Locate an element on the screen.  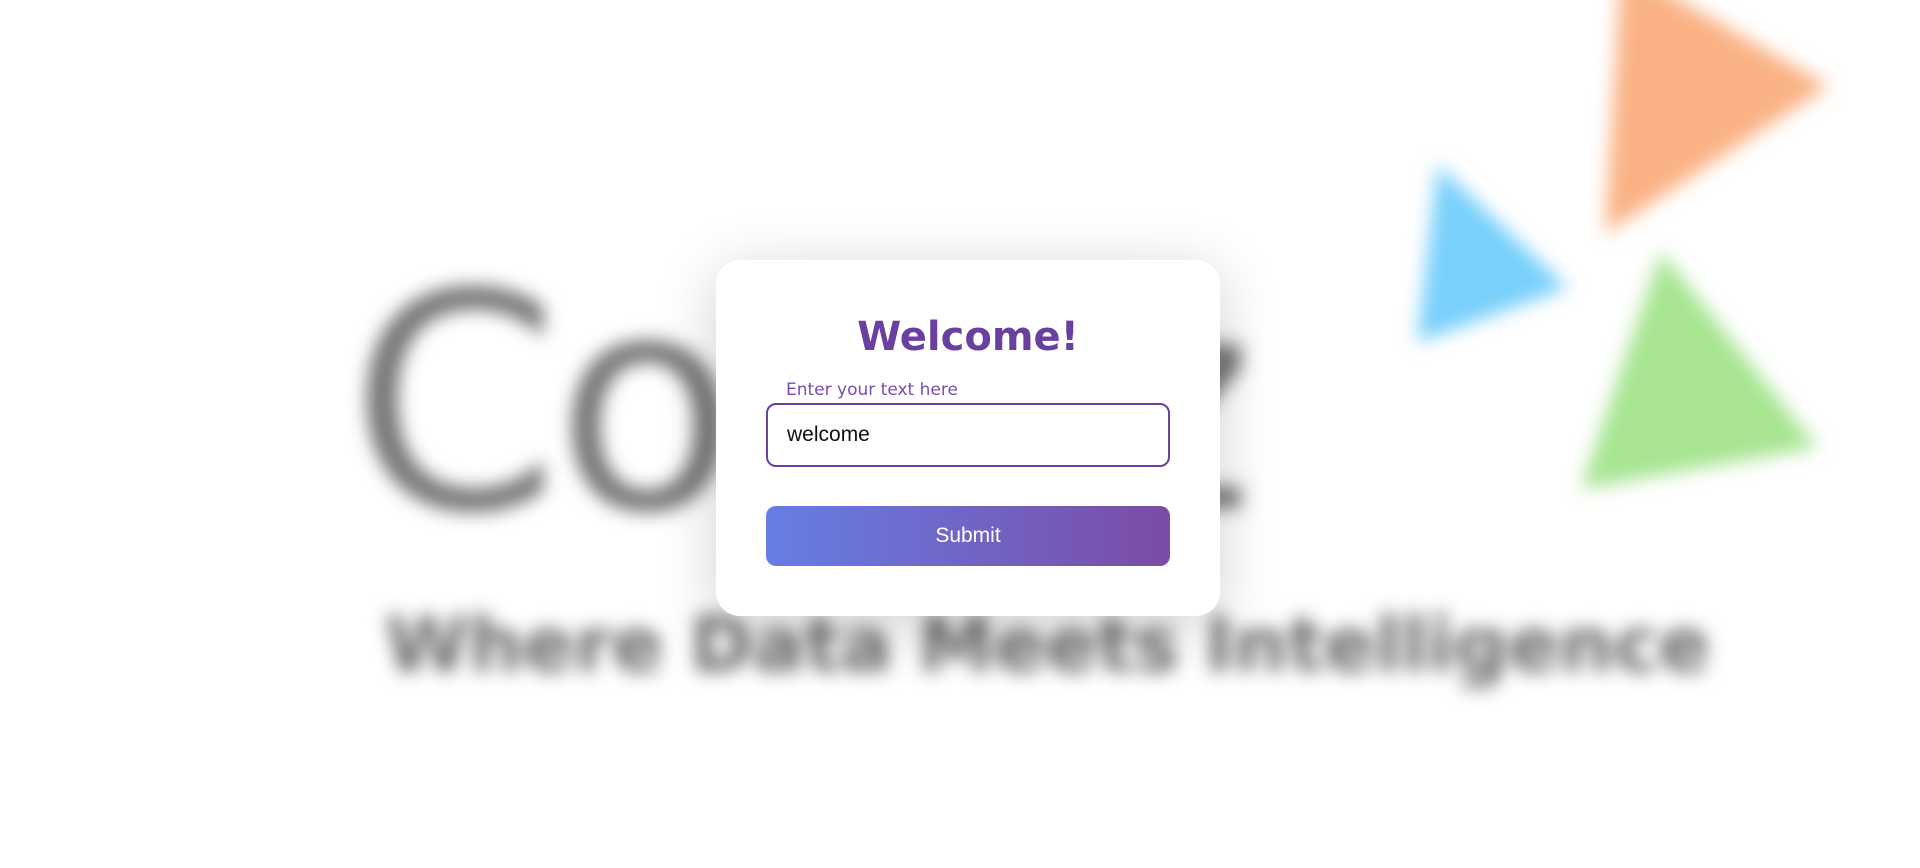
submit-button: Submit is located at coordinates (968, 536).